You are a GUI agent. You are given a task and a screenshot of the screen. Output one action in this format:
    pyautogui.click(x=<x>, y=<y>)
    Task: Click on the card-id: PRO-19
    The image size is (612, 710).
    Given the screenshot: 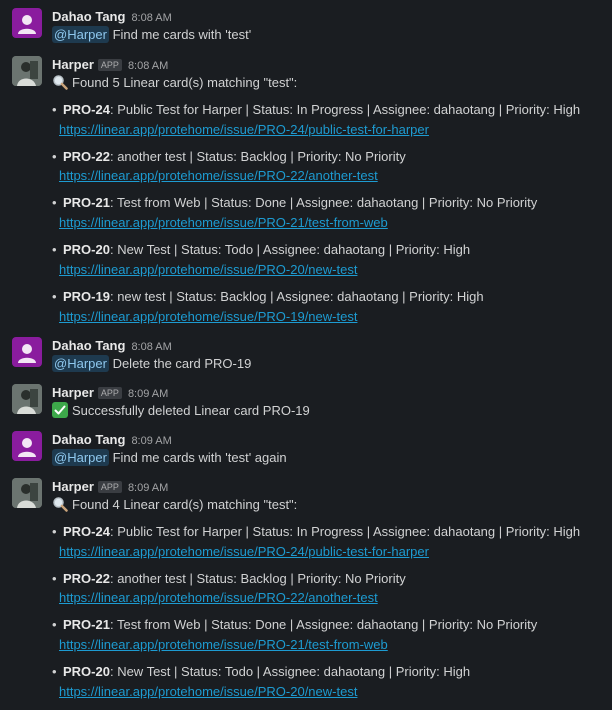 What is the action you would take?
    pyautogui.click(x=86, y=296)
    